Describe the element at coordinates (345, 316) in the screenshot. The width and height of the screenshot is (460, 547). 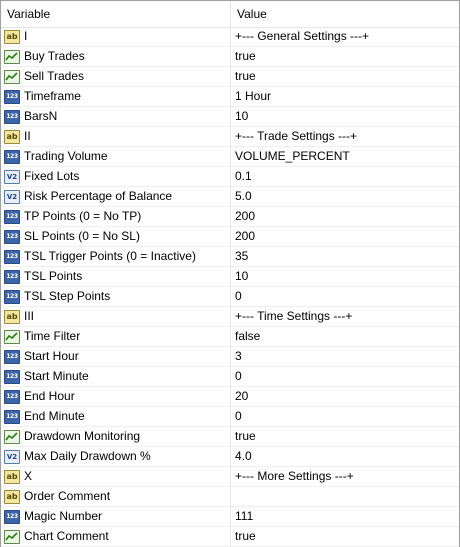
I see `value-cell: +--- Time Settings ---+` at that location.